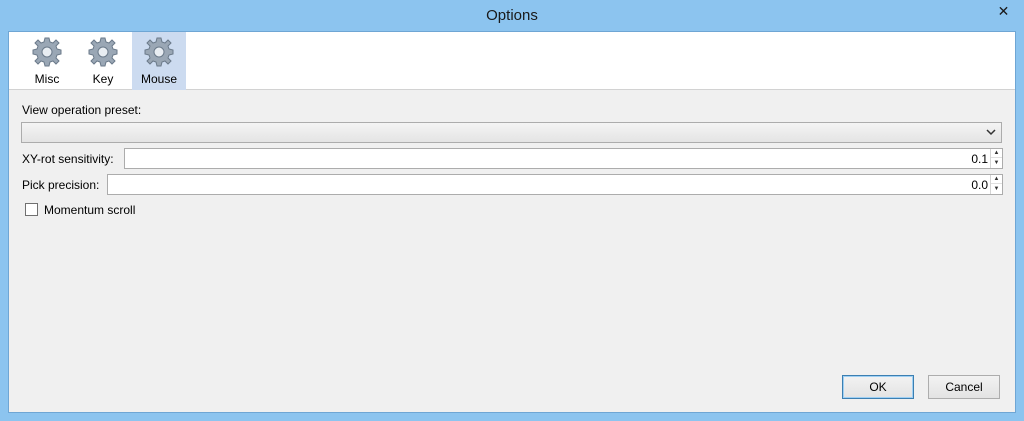  Describe the element at coordinates (47, 79) in the screenshot. I see `tab-misc-label: Misc` at that location.